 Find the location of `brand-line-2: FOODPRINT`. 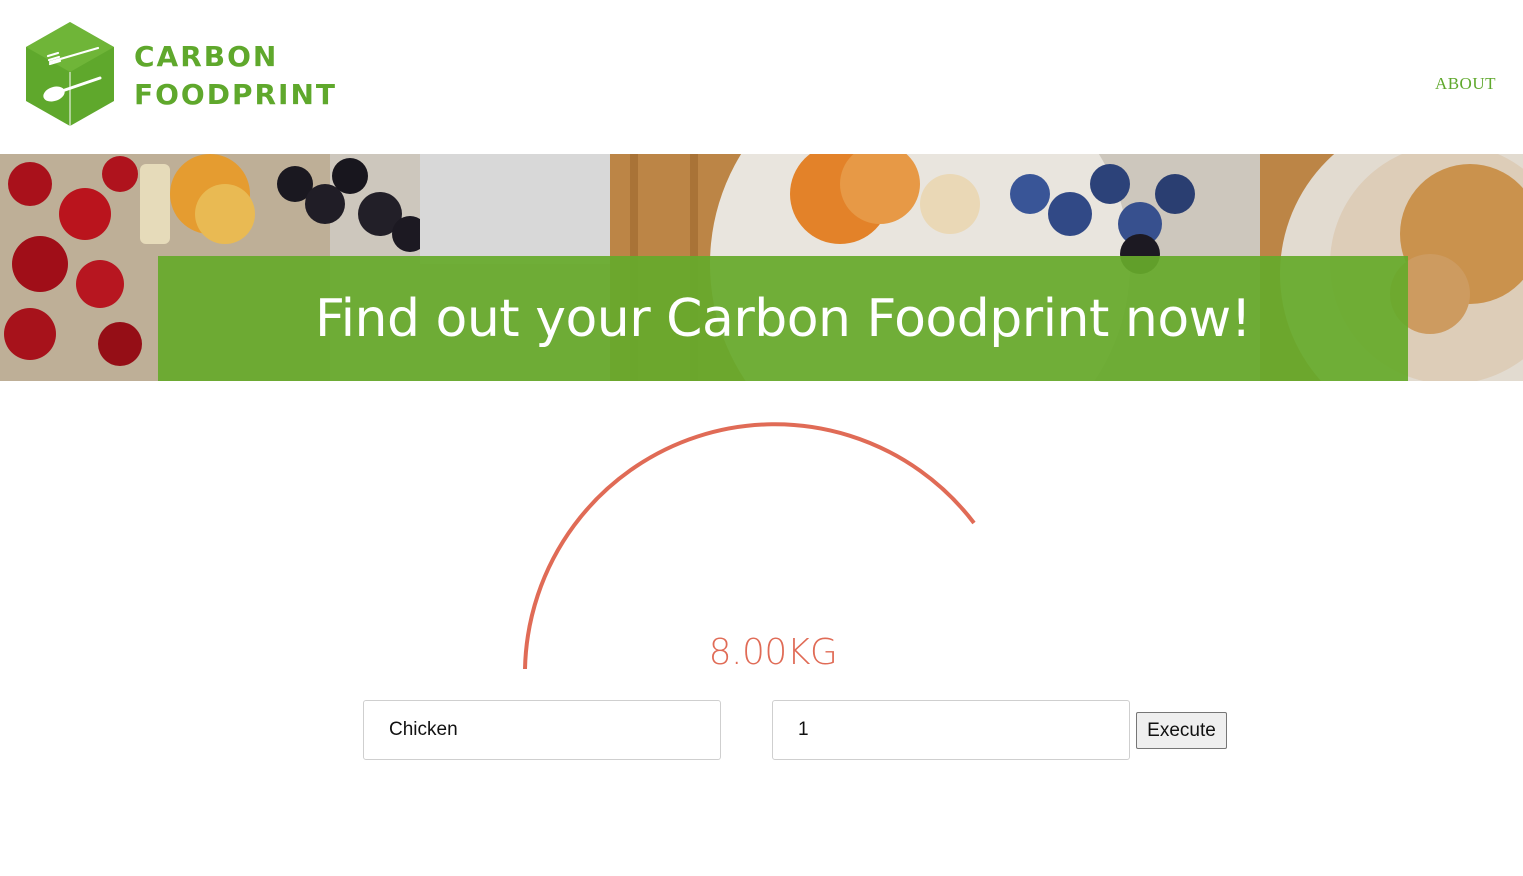

brand-line-2: FOODPRINT is located at coordinates (236, 94).